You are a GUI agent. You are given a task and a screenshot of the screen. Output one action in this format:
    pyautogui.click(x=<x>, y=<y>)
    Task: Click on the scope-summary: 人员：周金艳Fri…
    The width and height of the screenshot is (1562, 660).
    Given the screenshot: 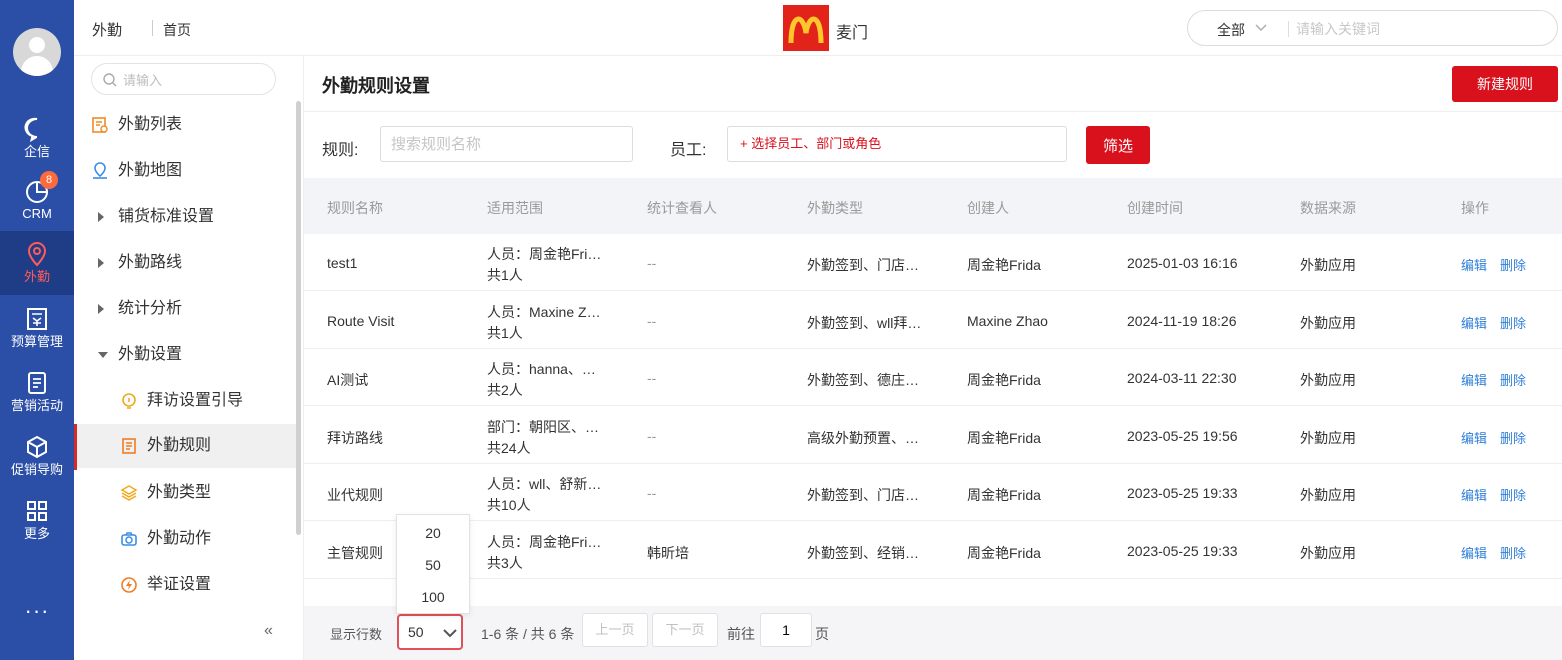 What is the action you would take?
    pyautogui.click(x=544, y=254)
    